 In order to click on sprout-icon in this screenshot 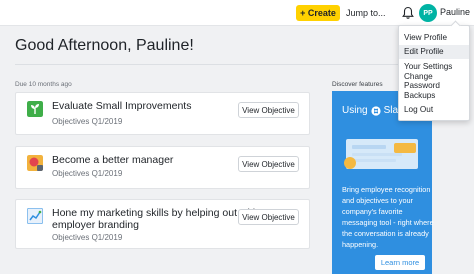, I will do `click(35, 109)`.